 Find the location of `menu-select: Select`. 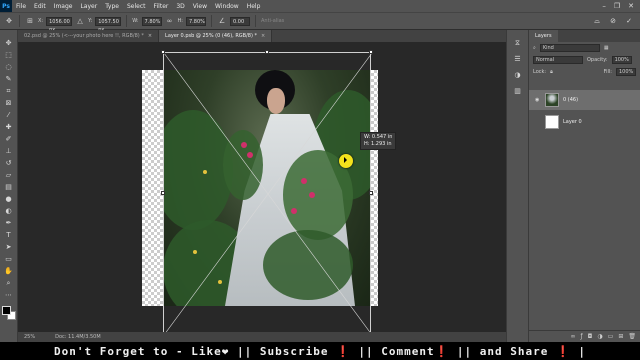

menu-select: Select is located at coordinates (136, 6).